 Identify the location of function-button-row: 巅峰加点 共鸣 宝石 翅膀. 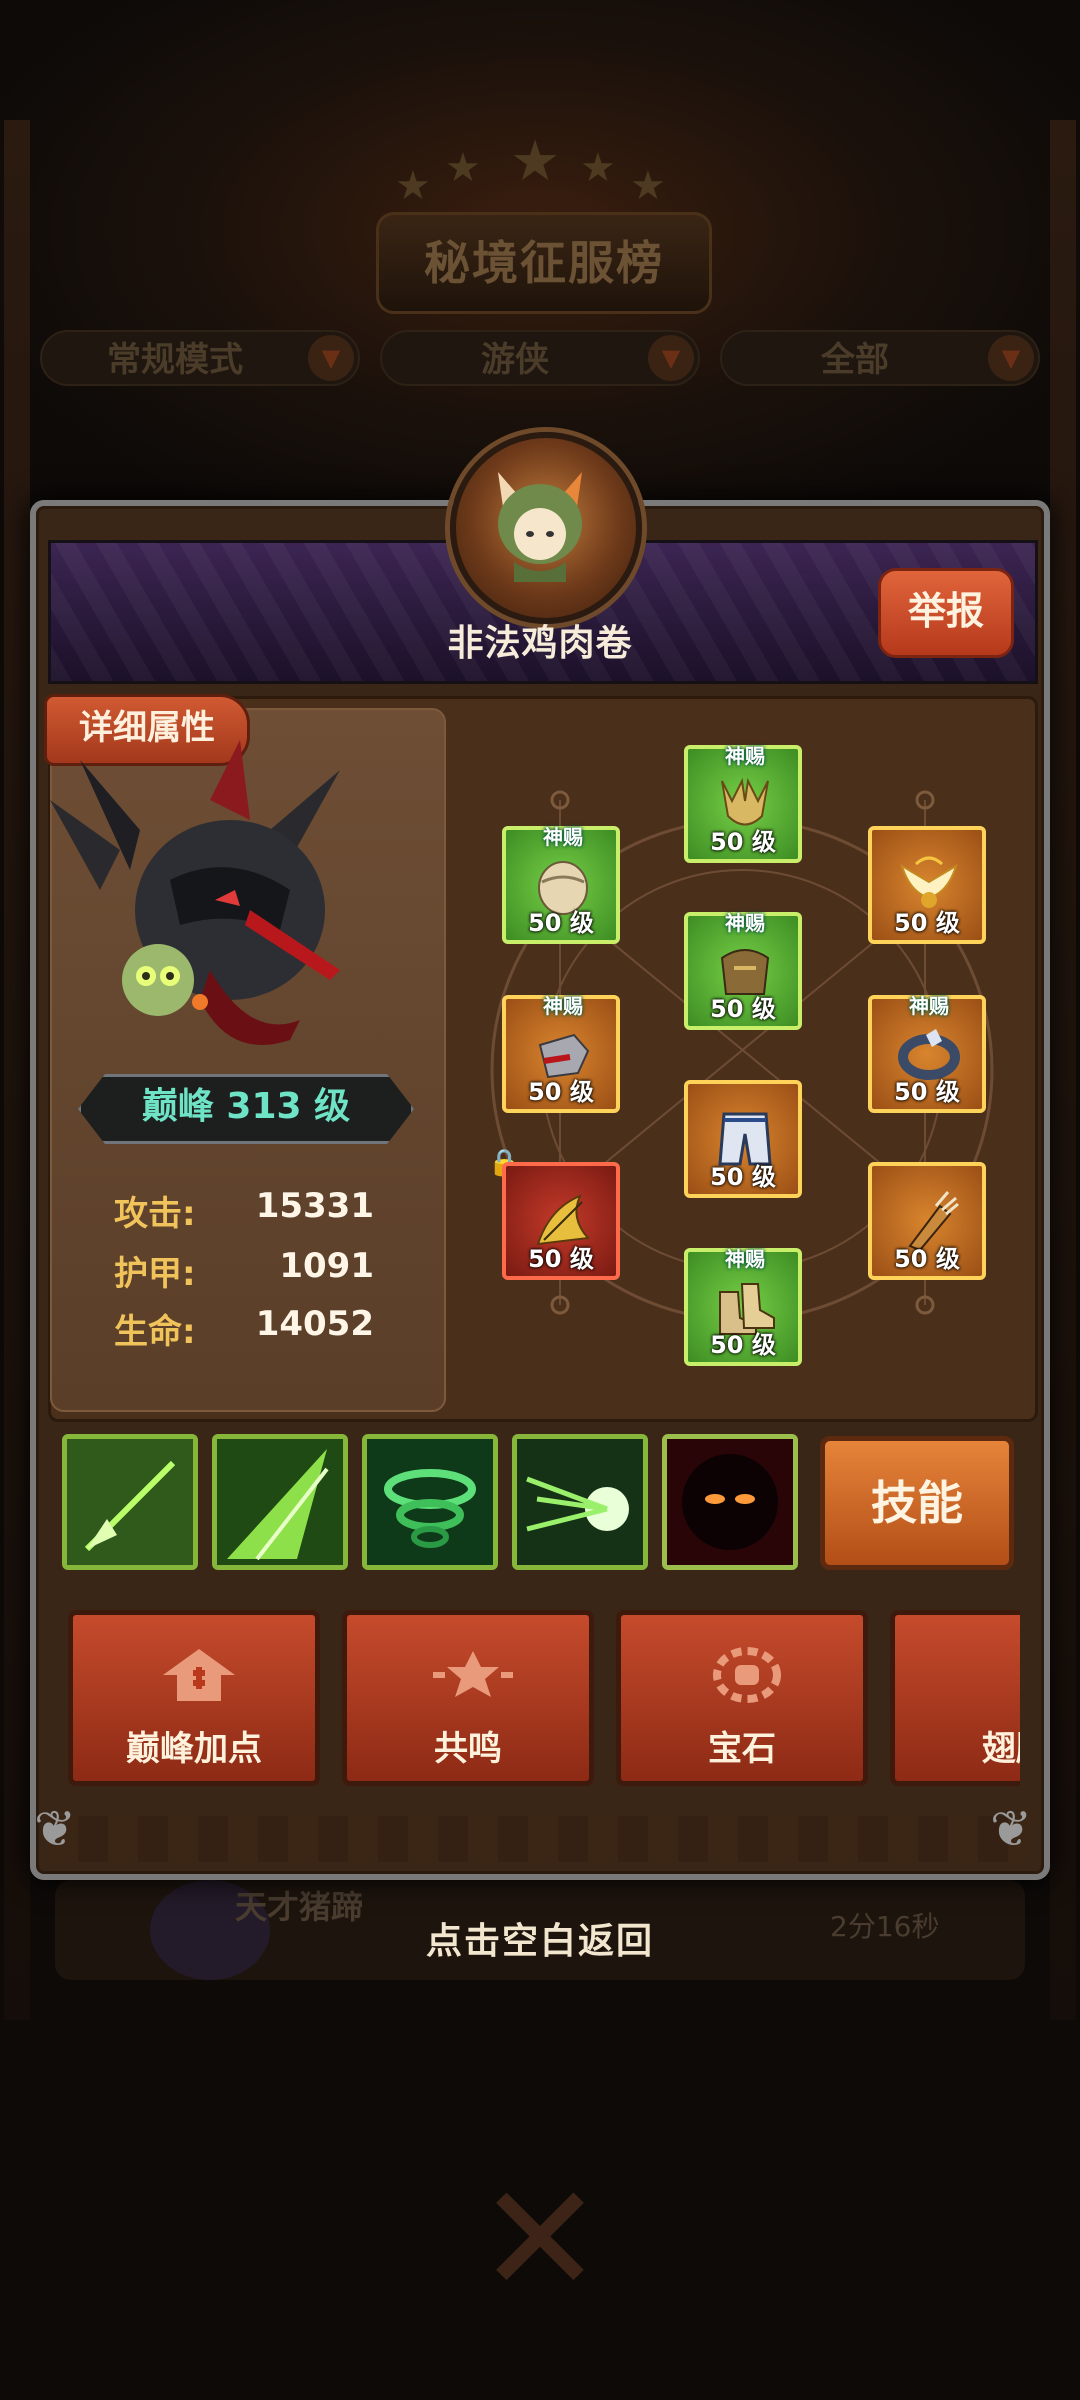
(538, 1696).